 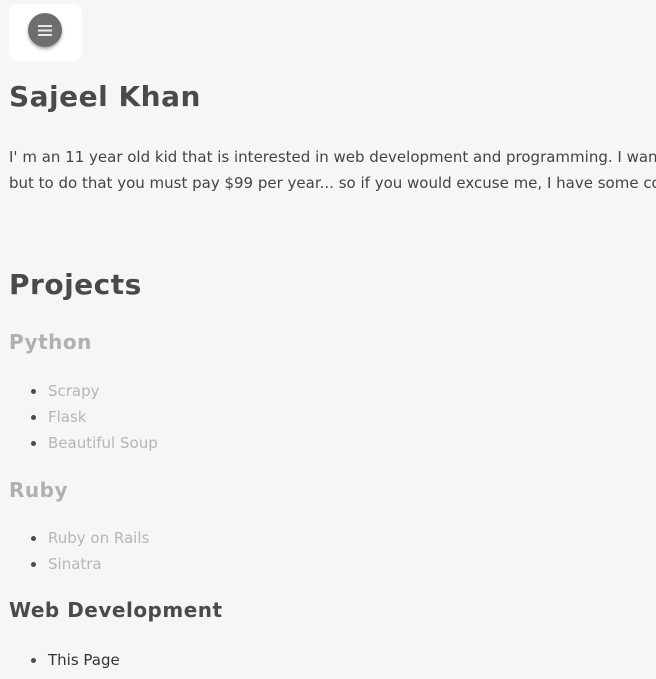 I want to click on project-this-page: This Page, so click(x=84, y=660).